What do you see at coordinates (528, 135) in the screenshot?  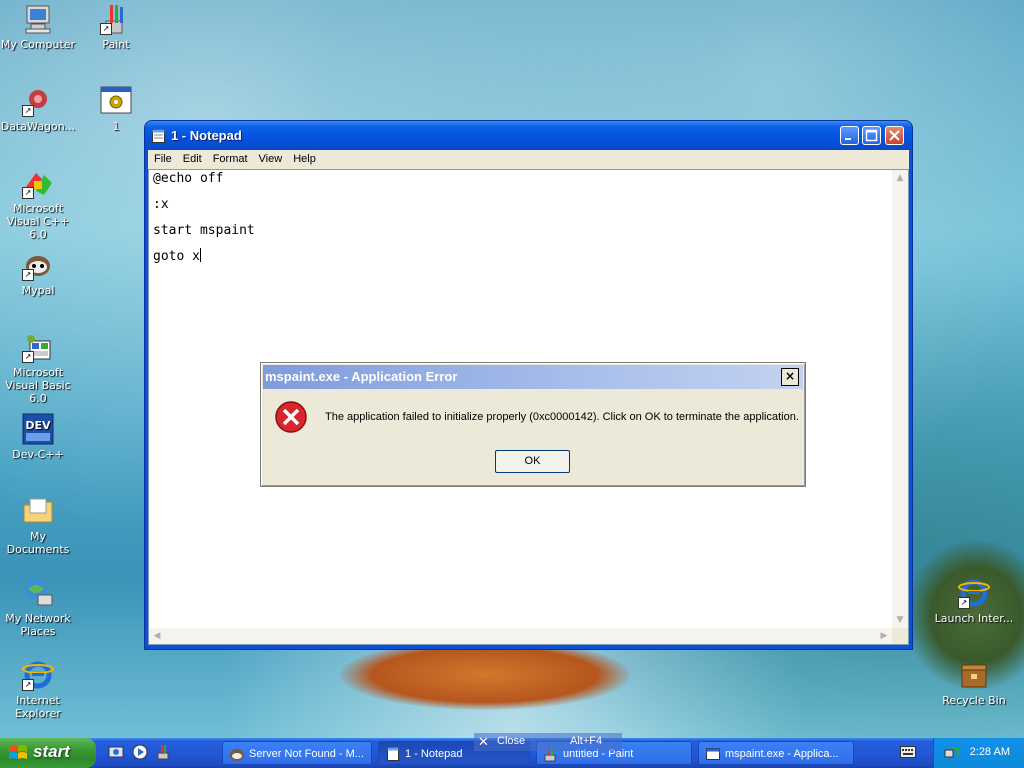 I see `notepad-titlebar: 1 - Notepad` at bounding box center [528, 135].